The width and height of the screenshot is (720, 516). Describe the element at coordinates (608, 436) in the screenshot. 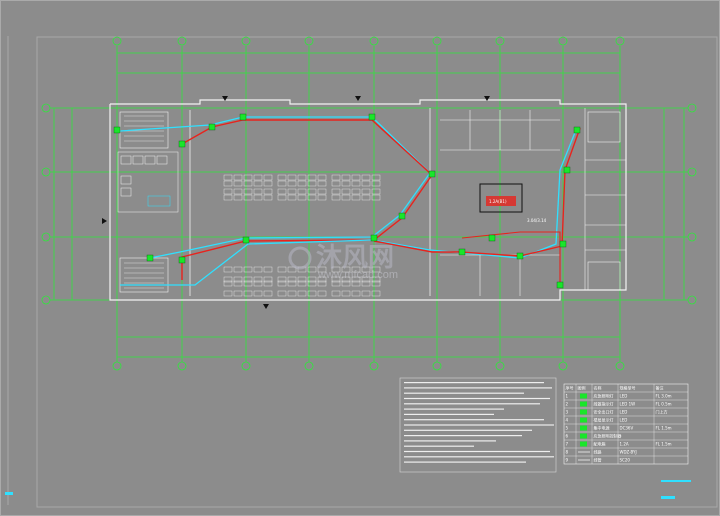

I see `legend-cell: 应急照明控制器` at that location.